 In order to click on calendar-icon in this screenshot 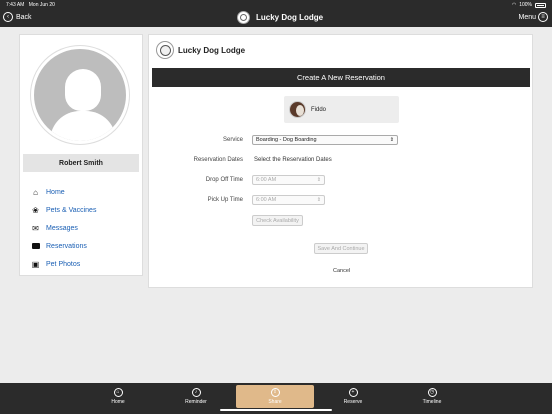, I will do `click(35, 246)`.